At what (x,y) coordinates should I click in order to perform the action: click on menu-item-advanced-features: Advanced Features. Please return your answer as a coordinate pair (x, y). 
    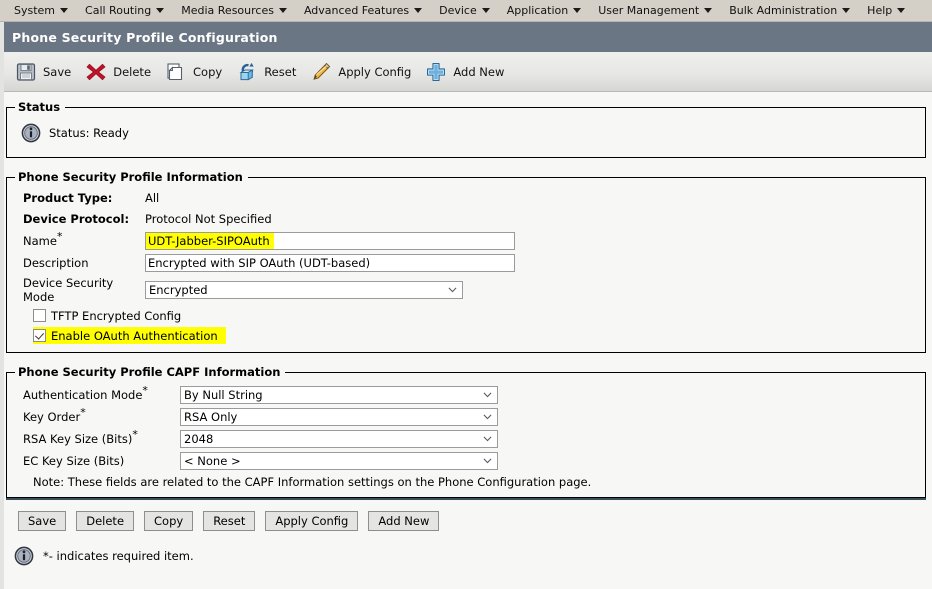
    Looking at the image, I should click on (363, 10).